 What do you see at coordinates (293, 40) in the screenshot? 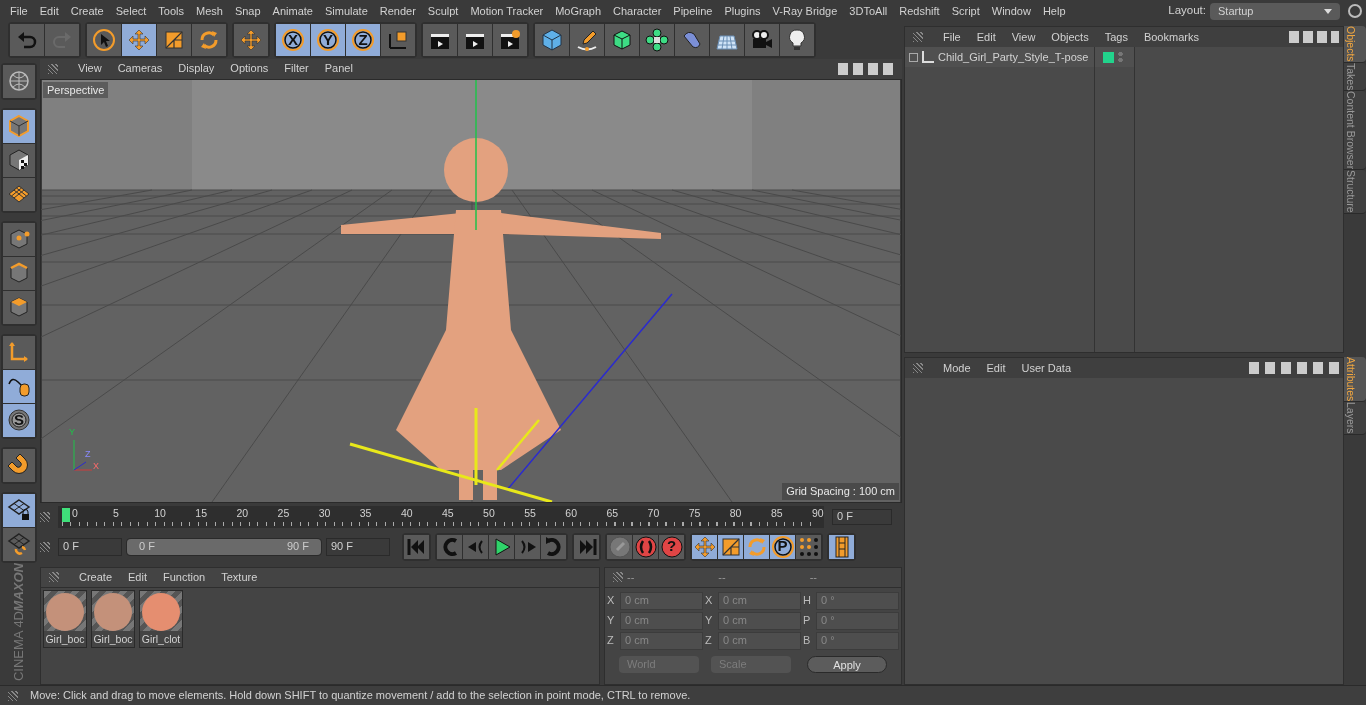
I see `tool-button: X` at bounding box center [293, 40].